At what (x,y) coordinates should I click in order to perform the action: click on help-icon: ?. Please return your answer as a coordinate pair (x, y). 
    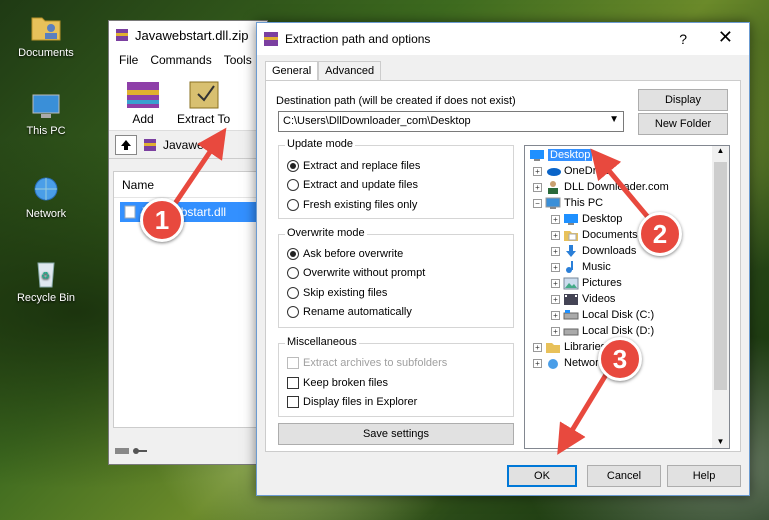
    Looking at the image, I should click on (683, 39).